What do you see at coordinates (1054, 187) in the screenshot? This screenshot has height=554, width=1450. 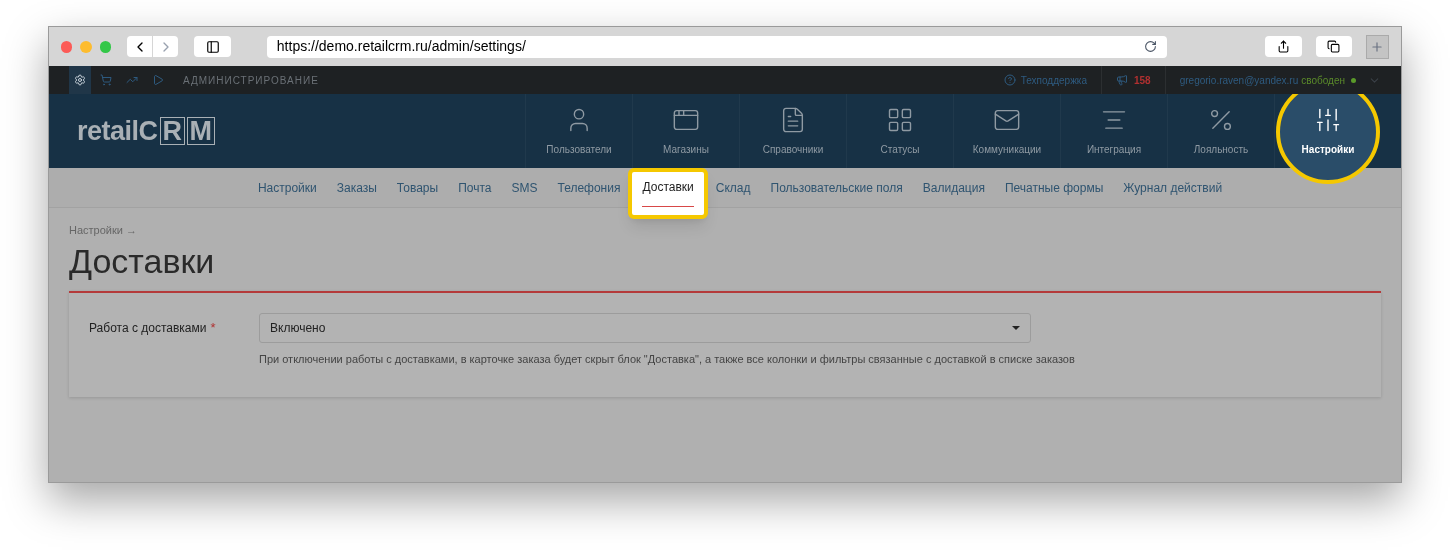 I see `sub-nav-tab: Печатные формы` at bounding box center [1054, 187].